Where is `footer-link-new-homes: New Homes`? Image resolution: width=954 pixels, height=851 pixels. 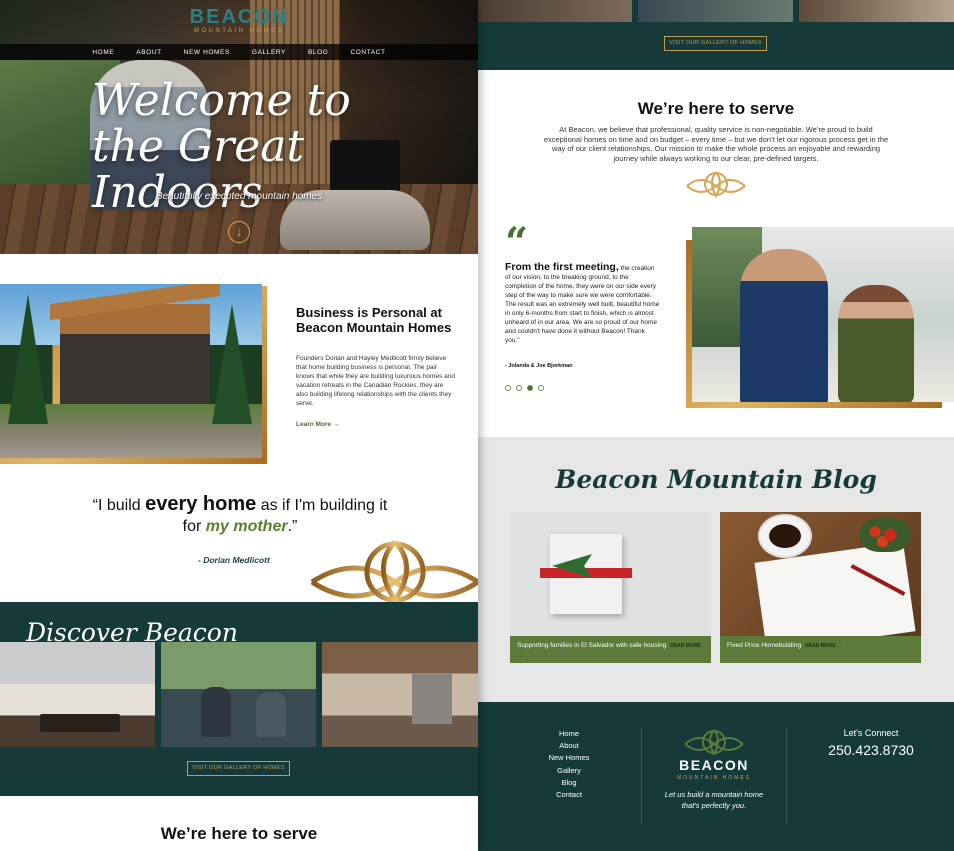
footer-link-new-homes: New Homes is located at coordinates (569, 758).